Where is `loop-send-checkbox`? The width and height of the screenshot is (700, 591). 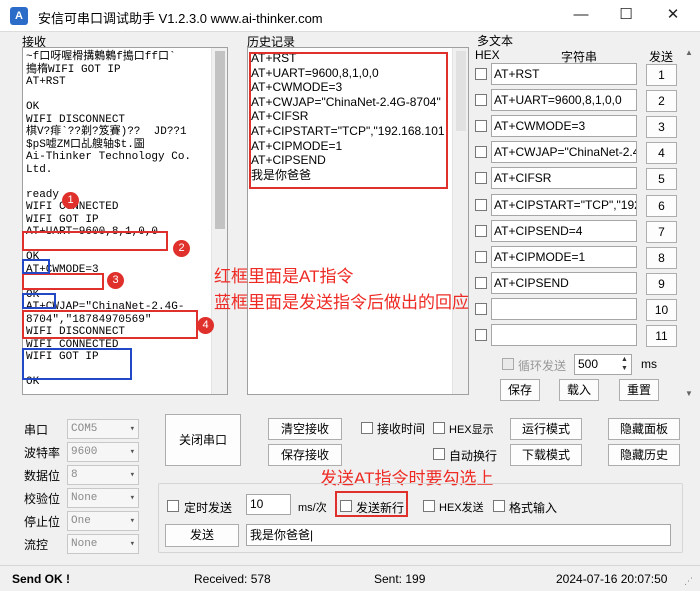
loop-send-checkbox is located at coordinates (508, 364).